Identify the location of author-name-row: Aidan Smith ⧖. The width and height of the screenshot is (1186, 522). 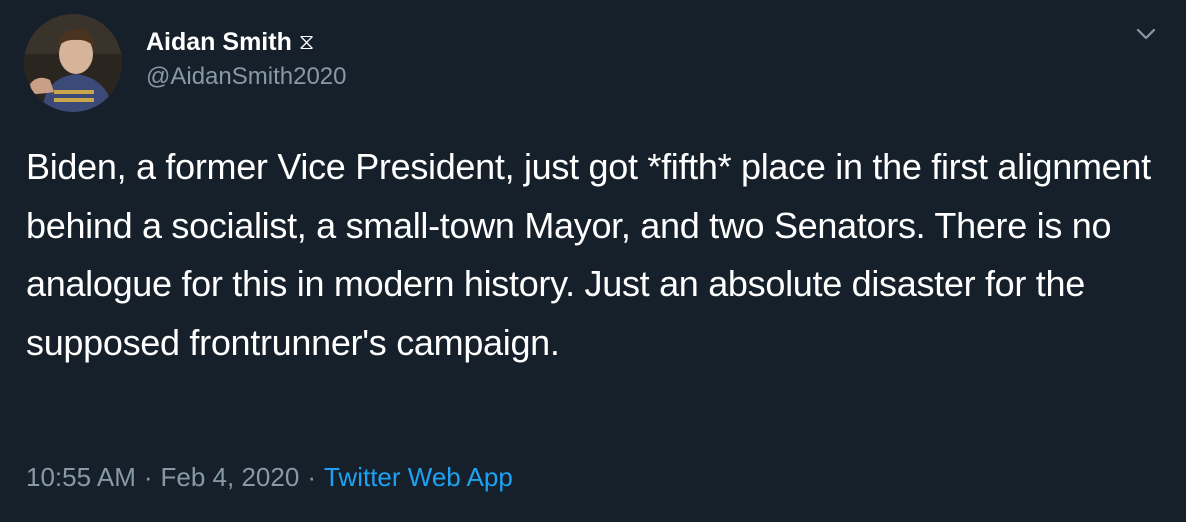
(230, 42).